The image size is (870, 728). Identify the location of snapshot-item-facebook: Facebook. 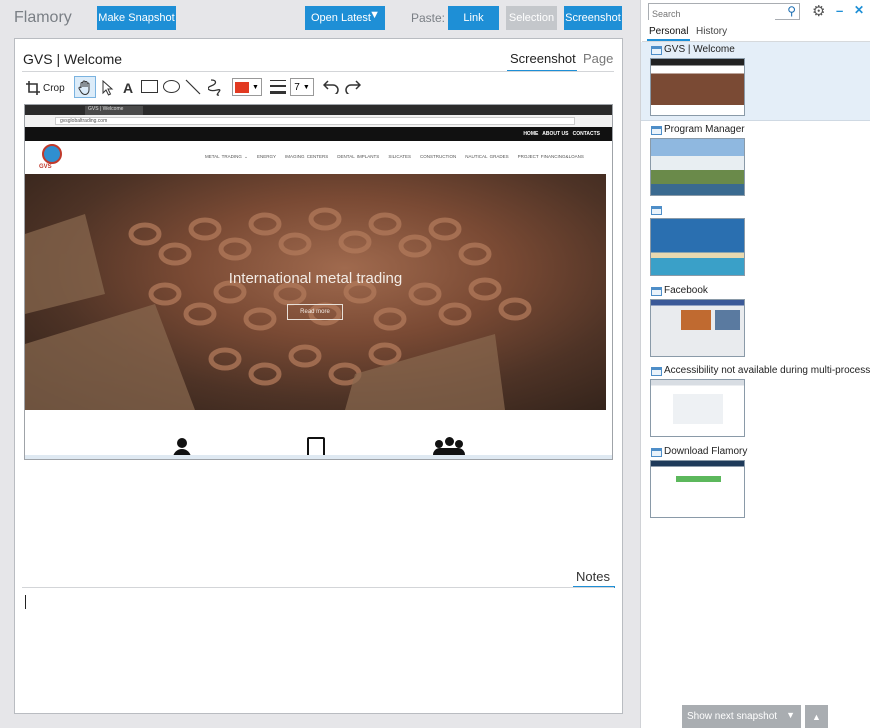
(755, 322).